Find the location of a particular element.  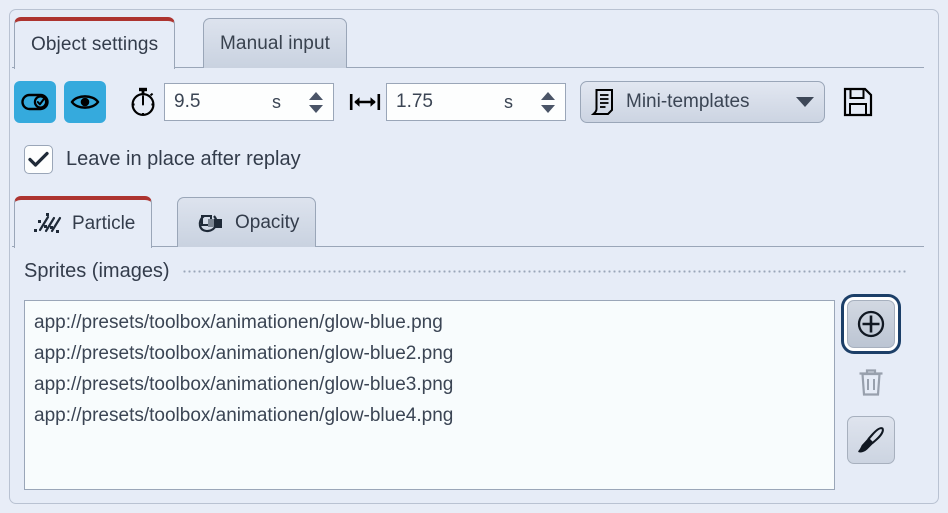

particle-icon is located at coordinates (47, 224).